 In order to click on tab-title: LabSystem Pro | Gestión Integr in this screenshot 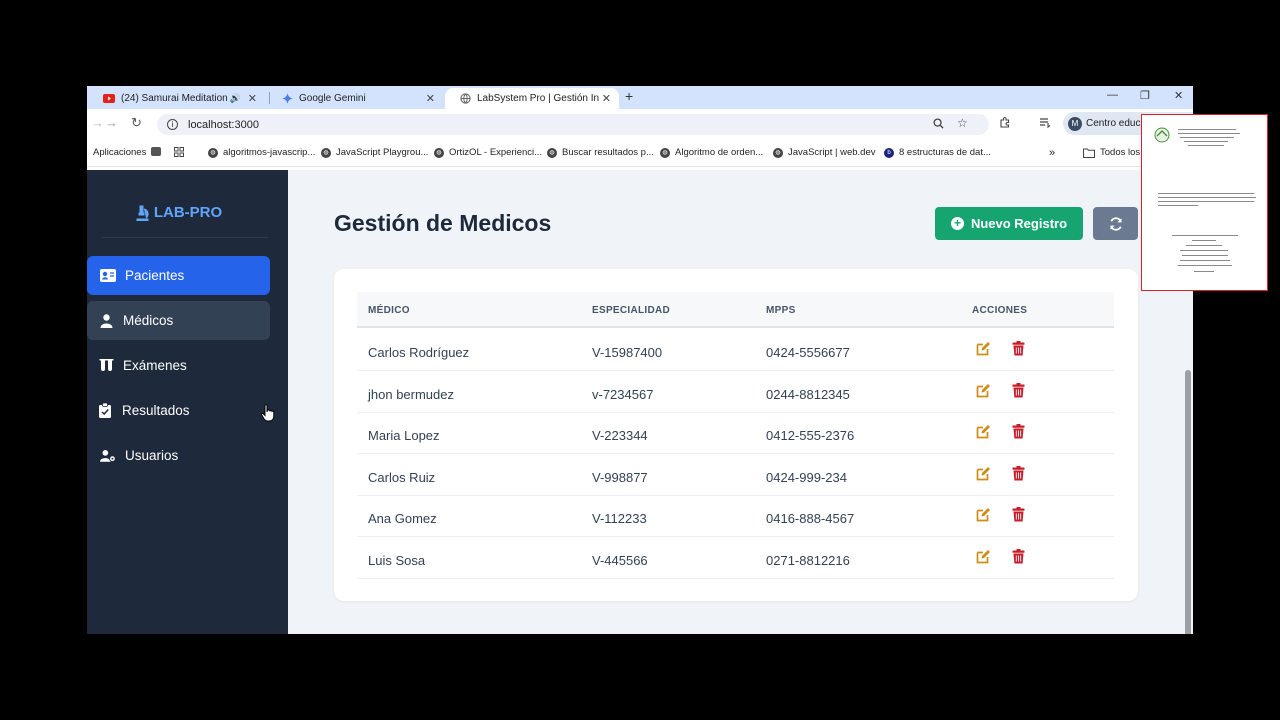, I will do `click(538, 98)`.